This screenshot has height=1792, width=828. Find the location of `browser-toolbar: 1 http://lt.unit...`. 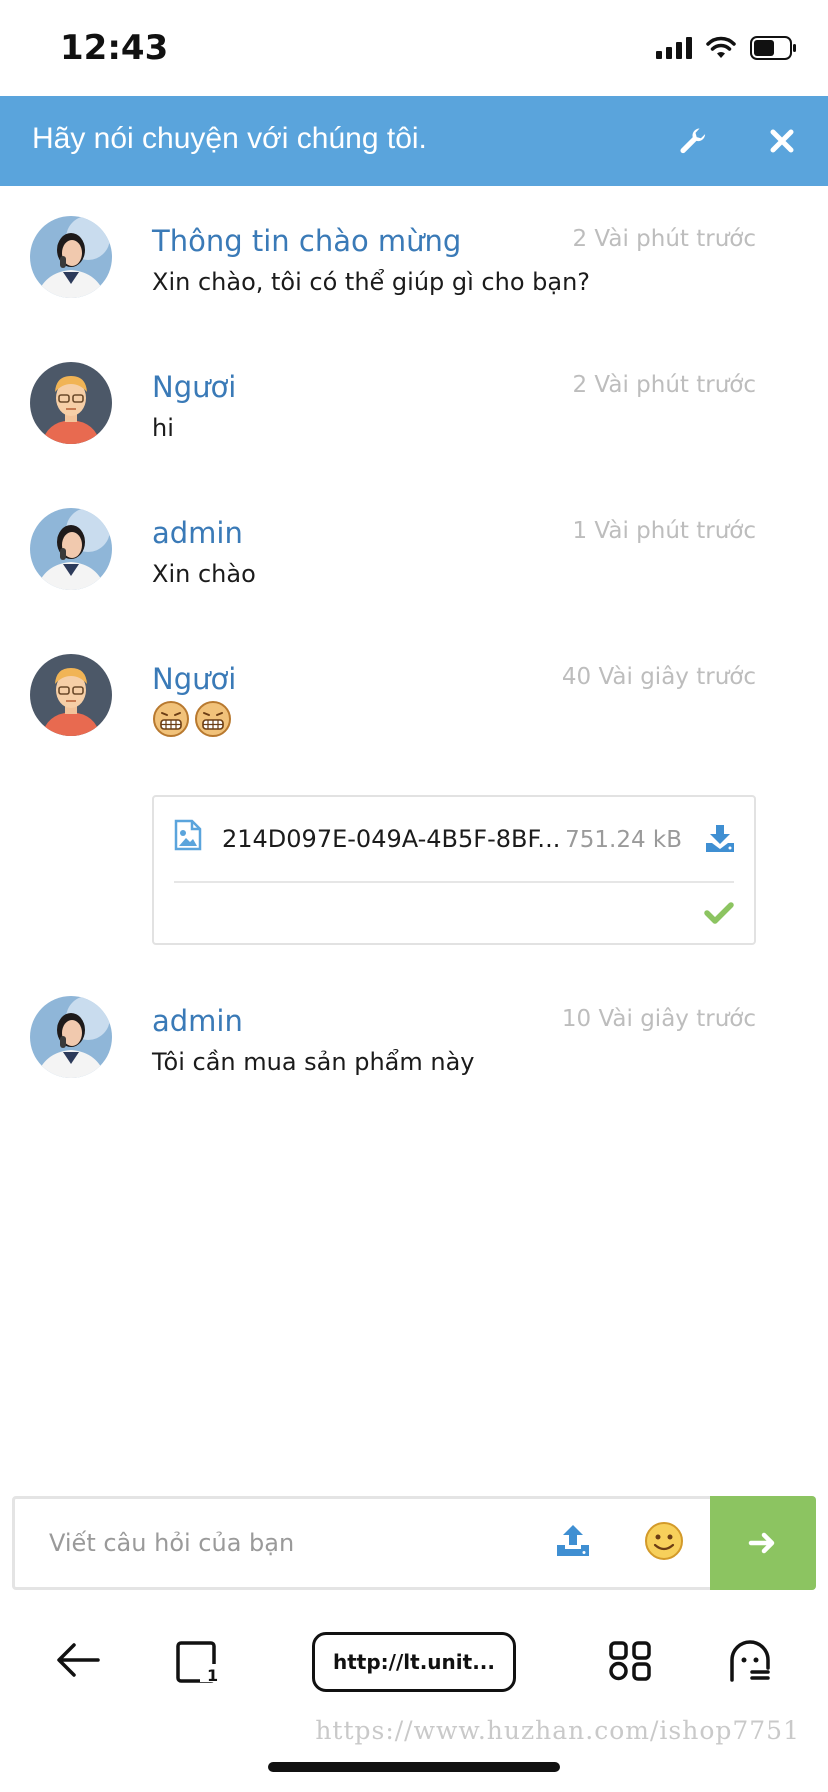

browser-toolbar: 1 http://lt.unit... is located at coordinates (414, 1670).